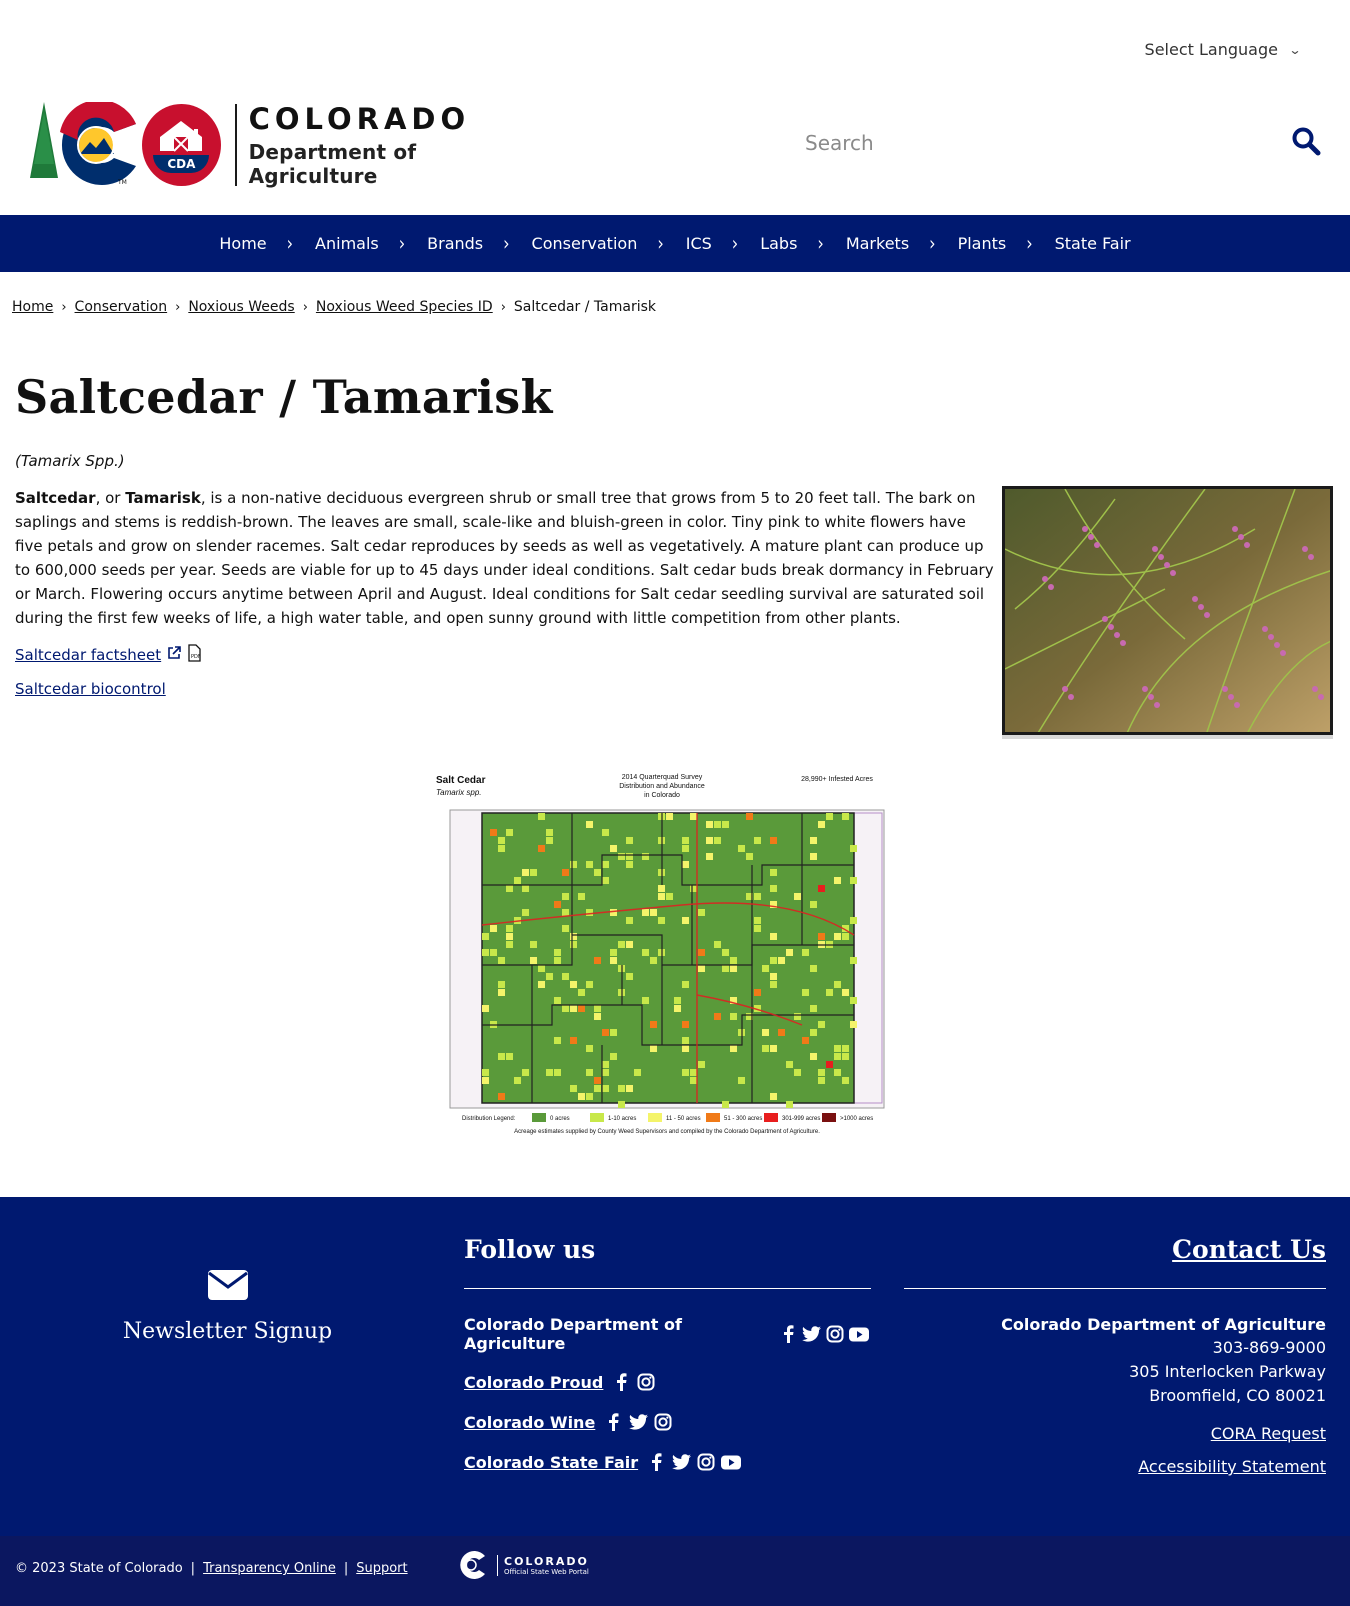 This screenshot has height=1606, width=1350. I want to click on state-portal-logo: COLORADO Official State Web Portal, so click(522, 1565).